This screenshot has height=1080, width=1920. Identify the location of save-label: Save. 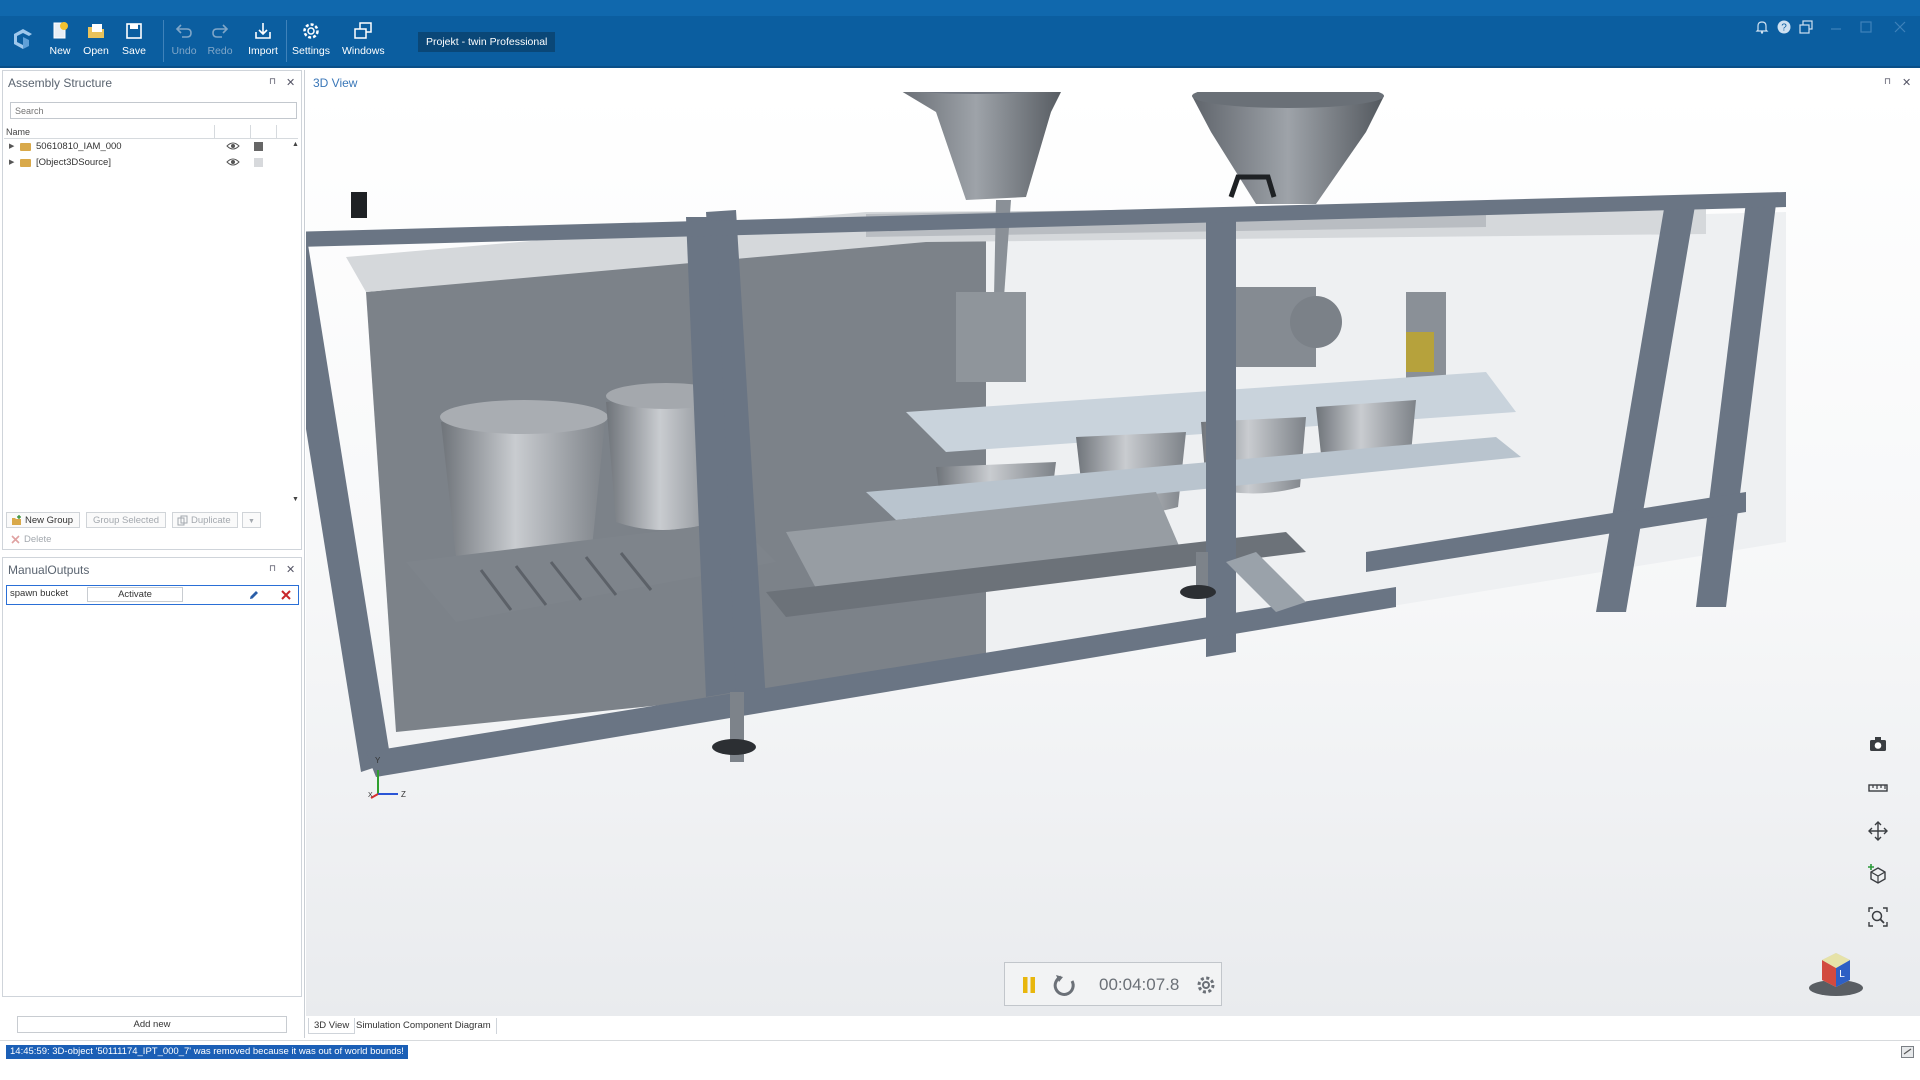
(134, 51).